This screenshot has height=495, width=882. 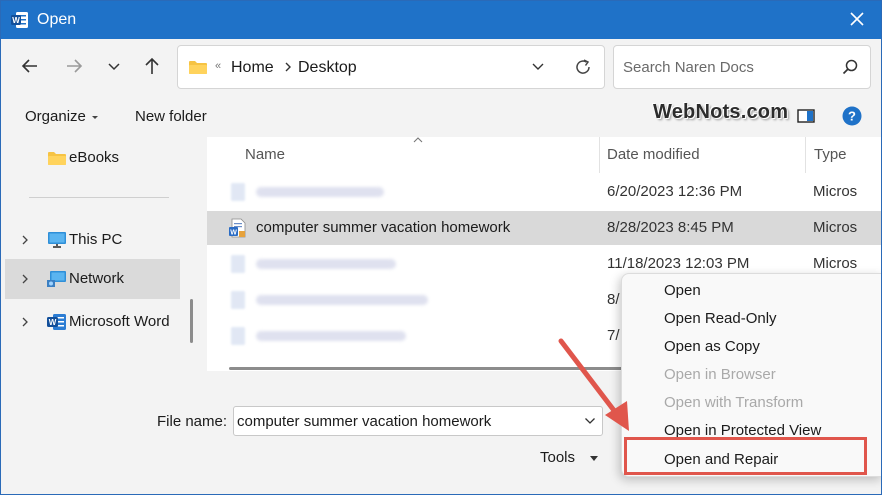 I want to click on menu-item-open-in-browser: Open in Browser, so click(x=720, y=374).